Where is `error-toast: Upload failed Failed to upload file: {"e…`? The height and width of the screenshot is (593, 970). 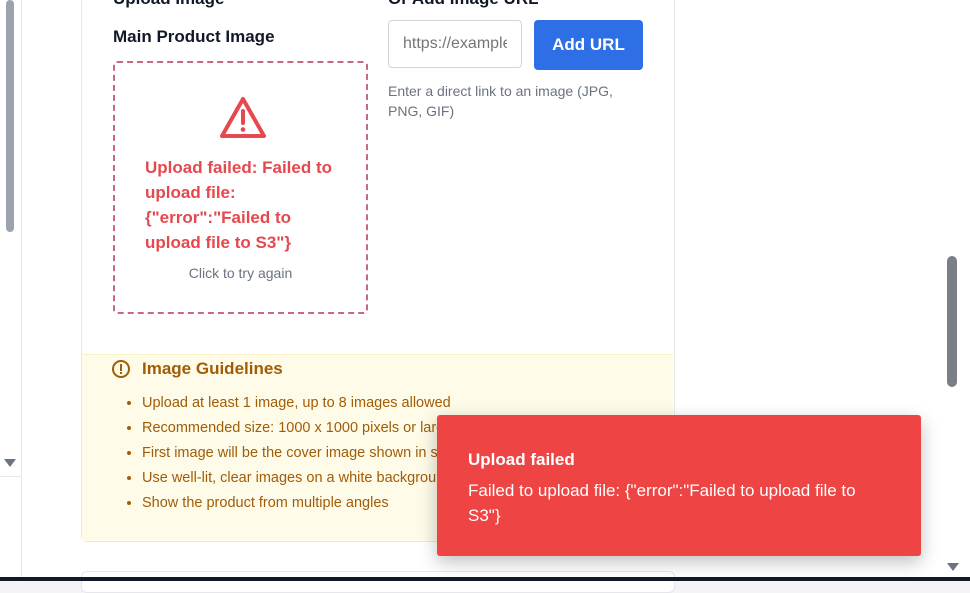 error-toast: Upload failed Failed to upload file: {"e… is located at coordinates (679, 485).